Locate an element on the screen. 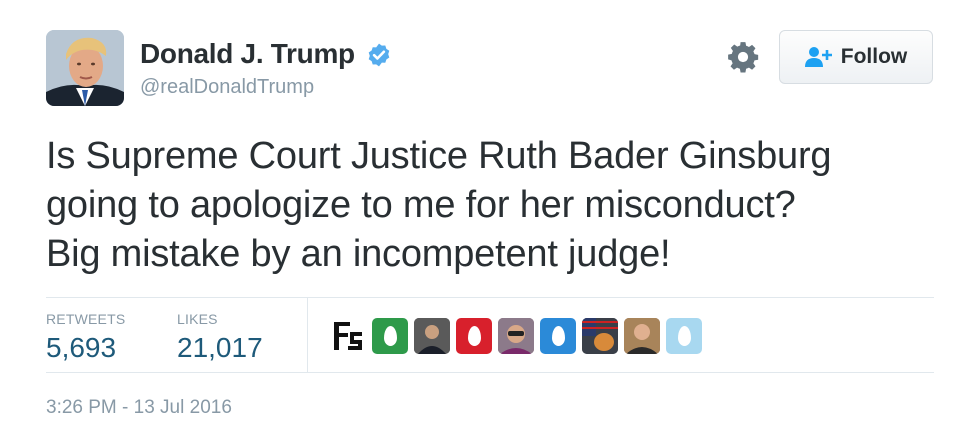 Image resolution: width=980 pixels, height=446 pixels. user-handle: @realDonaldTrump is located at coordinates (227, 87).